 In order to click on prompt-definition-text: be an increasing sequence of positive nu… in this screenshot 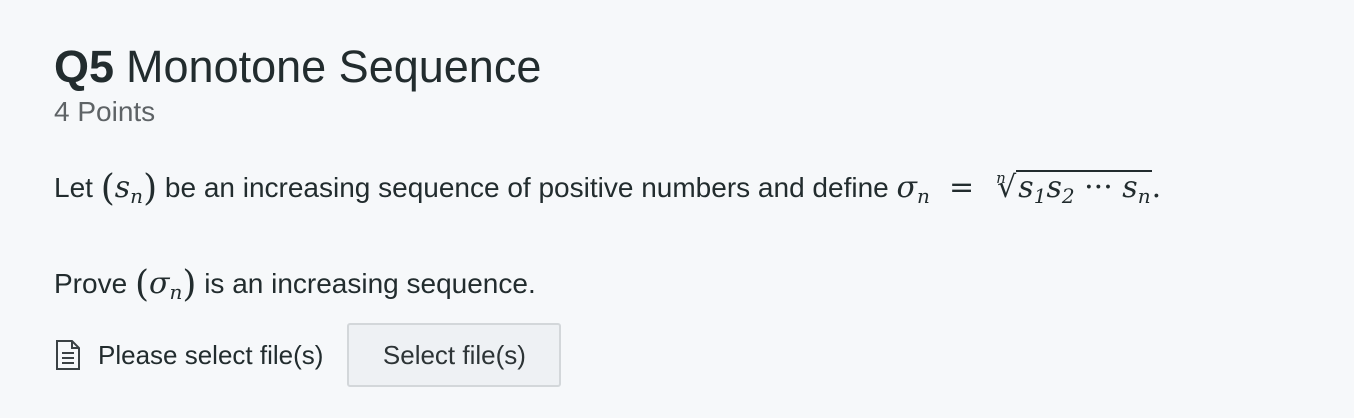, I will do `click(526, 187)`.